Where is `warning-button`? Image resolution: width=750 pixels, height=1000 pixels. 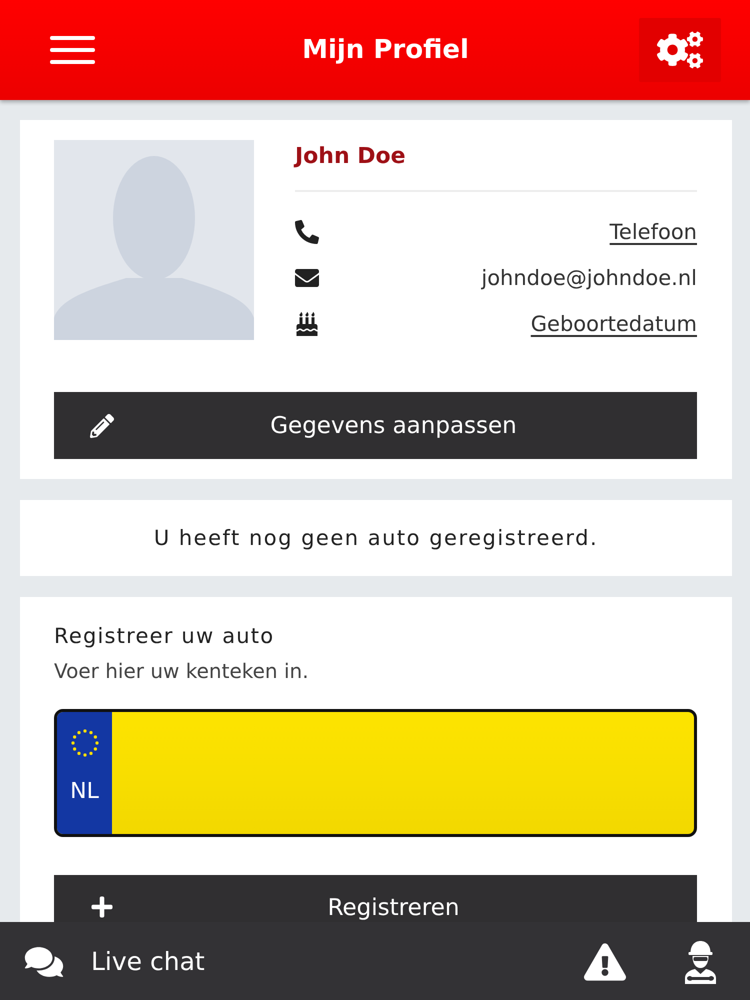 warning-button is located at coordinates (605, 961).